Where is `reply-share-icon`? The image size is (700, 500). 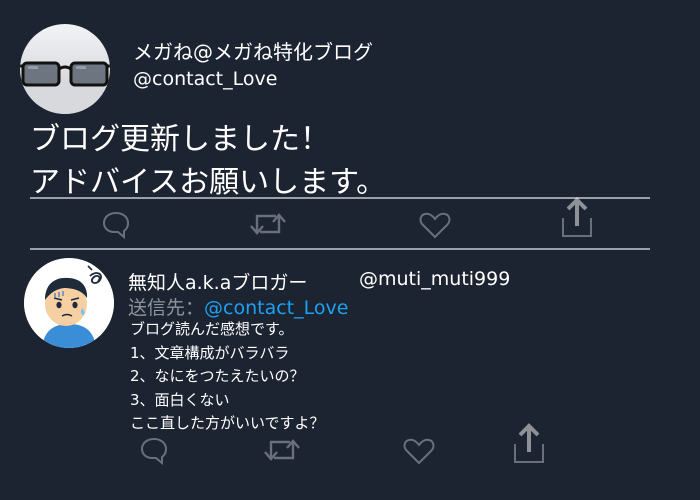
reply-share-icon is located at coordinates (529, 443).